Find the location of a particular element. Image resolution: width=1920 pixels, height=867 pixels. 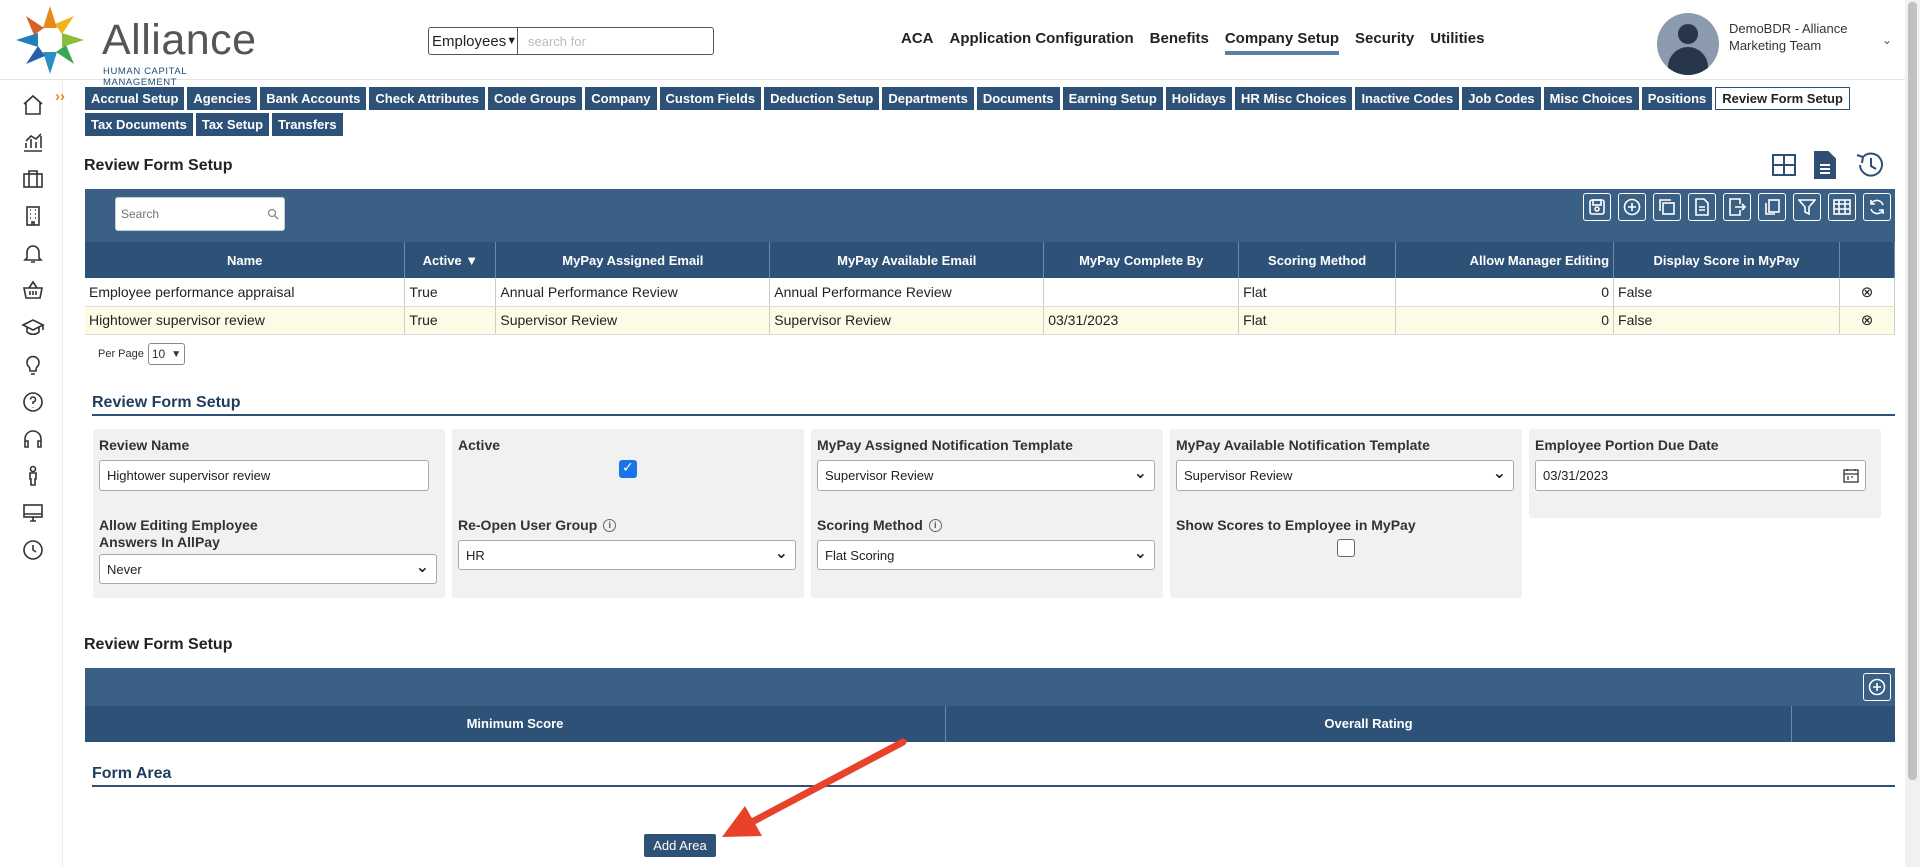

tab-code-groups: Code Groups is located at coordinates (535, 98).